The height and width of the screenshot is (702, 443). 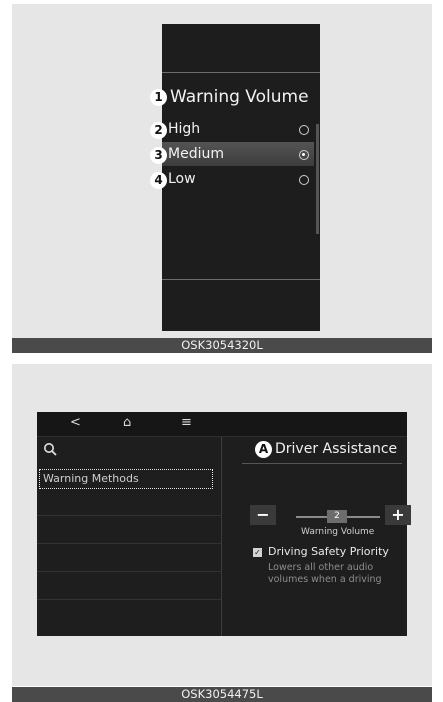 What do you see at coordinates (222, 694) in the screenshot?
I see `figure2-caption: OSK3054475L` at bounding box center [222, 694].